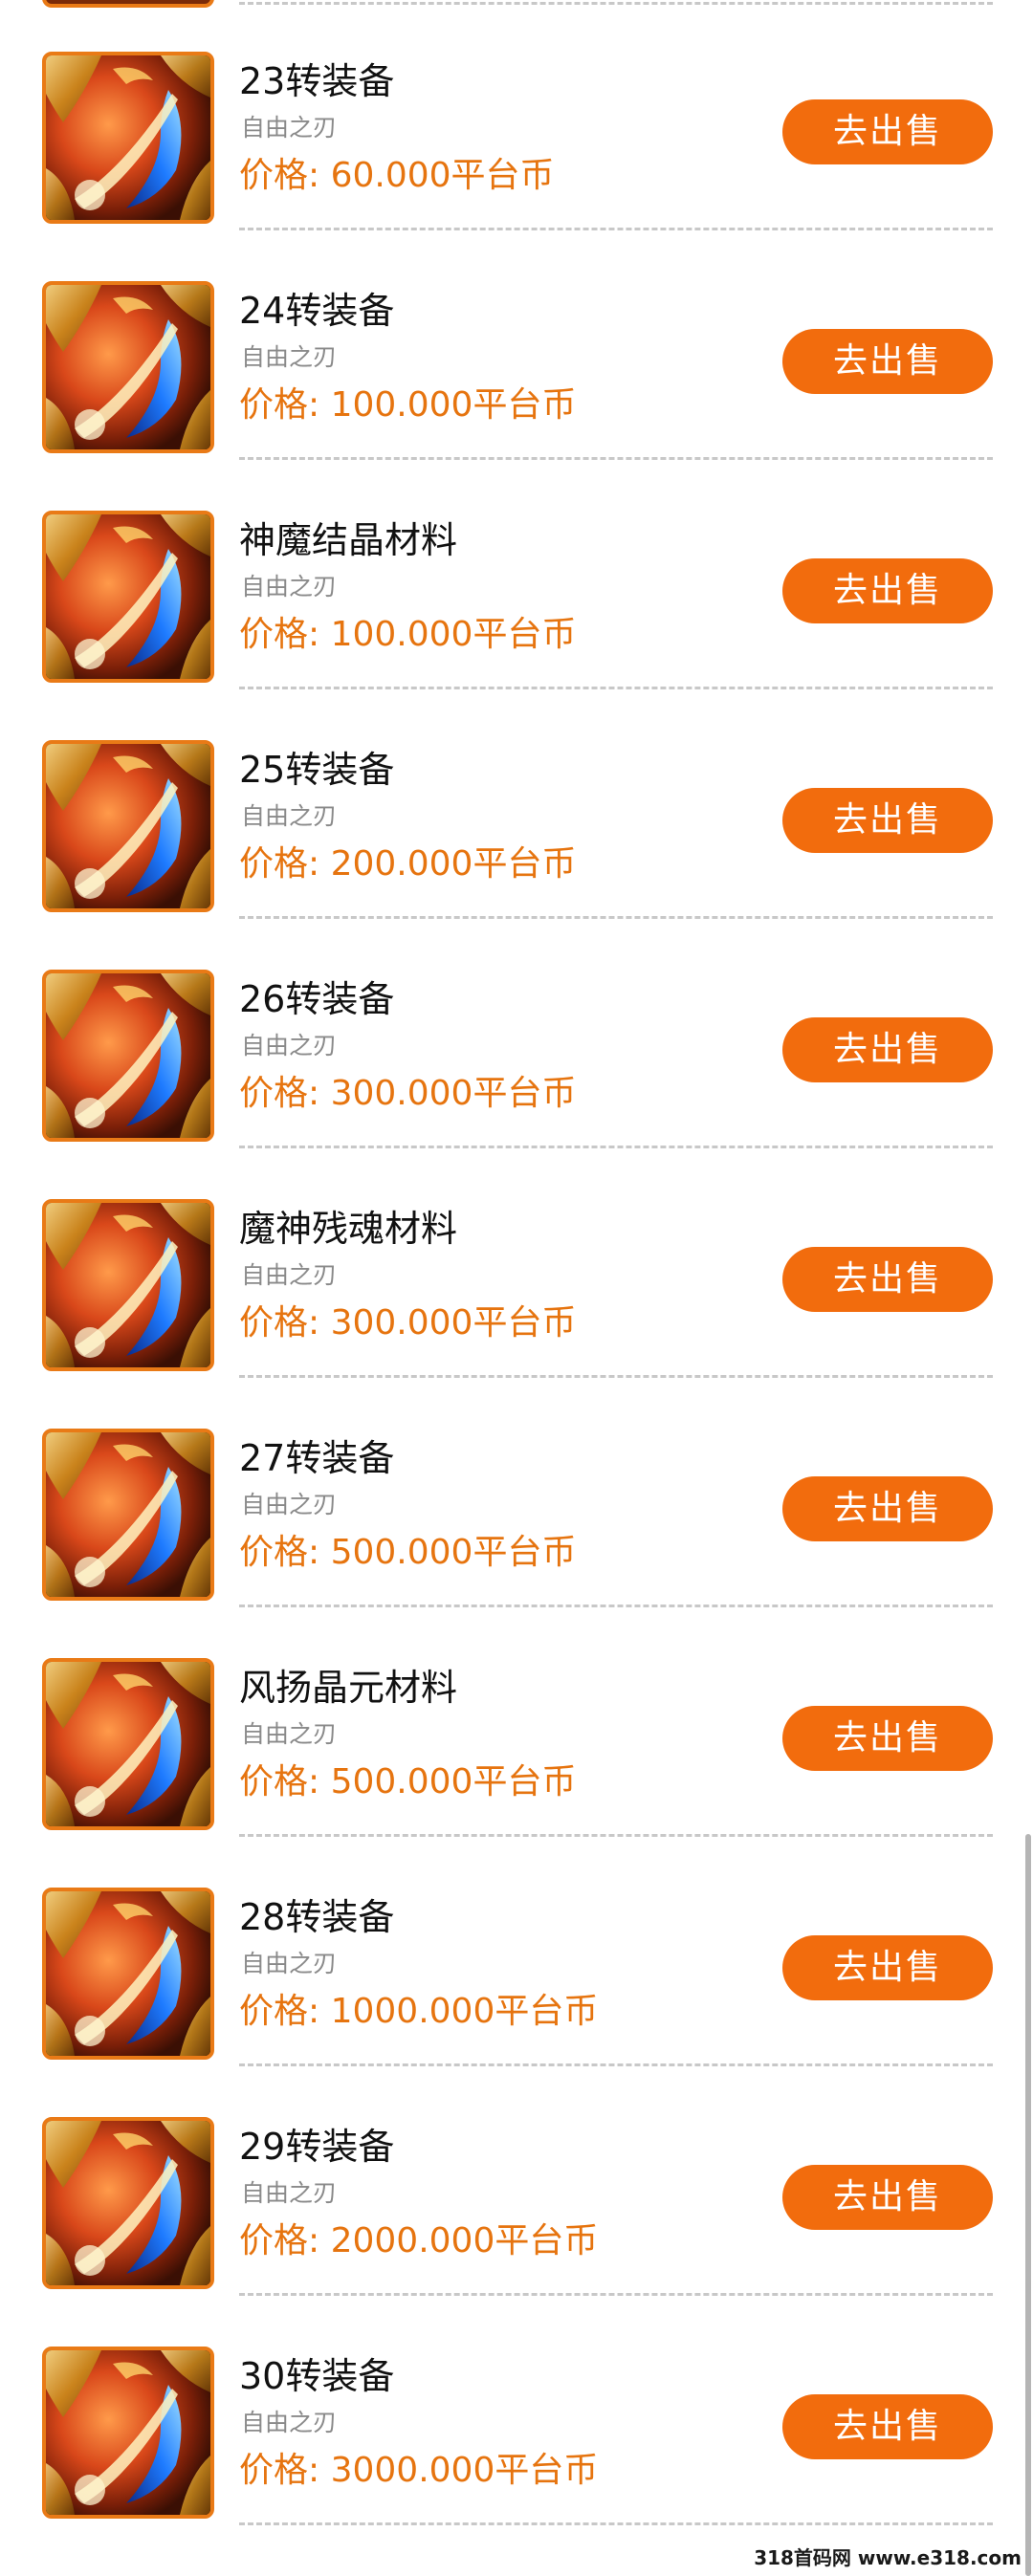 The width and height of the screenshot is (1033, 2576). Describe the element at coordinates (516, 115) in the screenshot. I see `list-item: 23转装备 自由之刃 价格: 60.000平台币 去出售` at that location.